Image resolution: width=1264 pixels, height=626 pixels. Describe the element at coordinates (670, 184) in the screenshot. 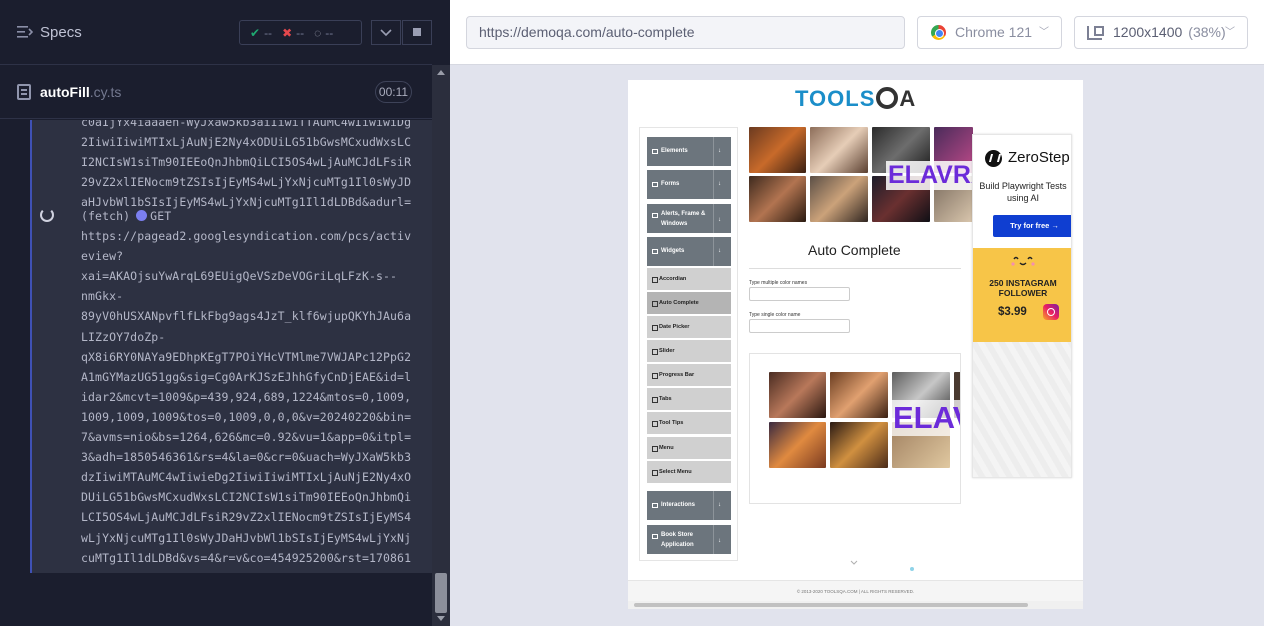

I see `group-label: Forms` at that location.